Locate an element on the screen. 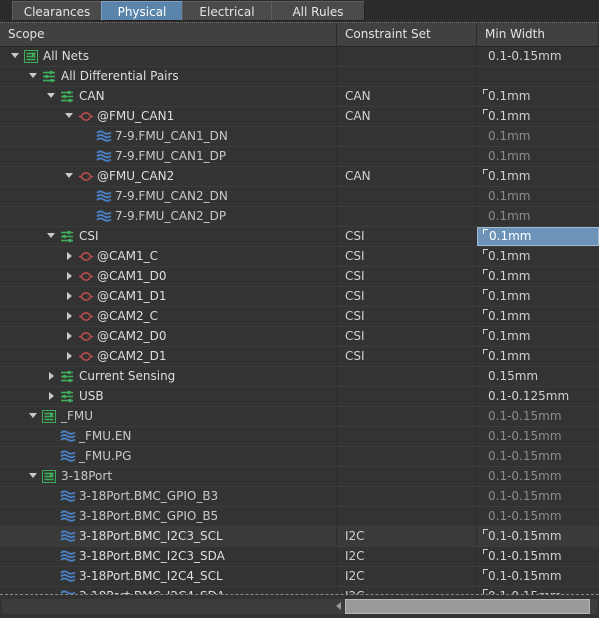  scrollbar-thumb is located at coordinates (467, 606).